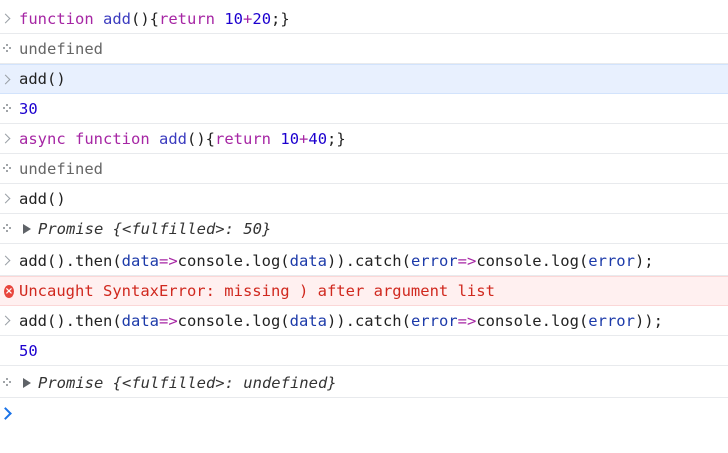 The image size is (728, 453). Describe the element at coordinates (644, 260) in the screenshot. I see `token: );` at that location.